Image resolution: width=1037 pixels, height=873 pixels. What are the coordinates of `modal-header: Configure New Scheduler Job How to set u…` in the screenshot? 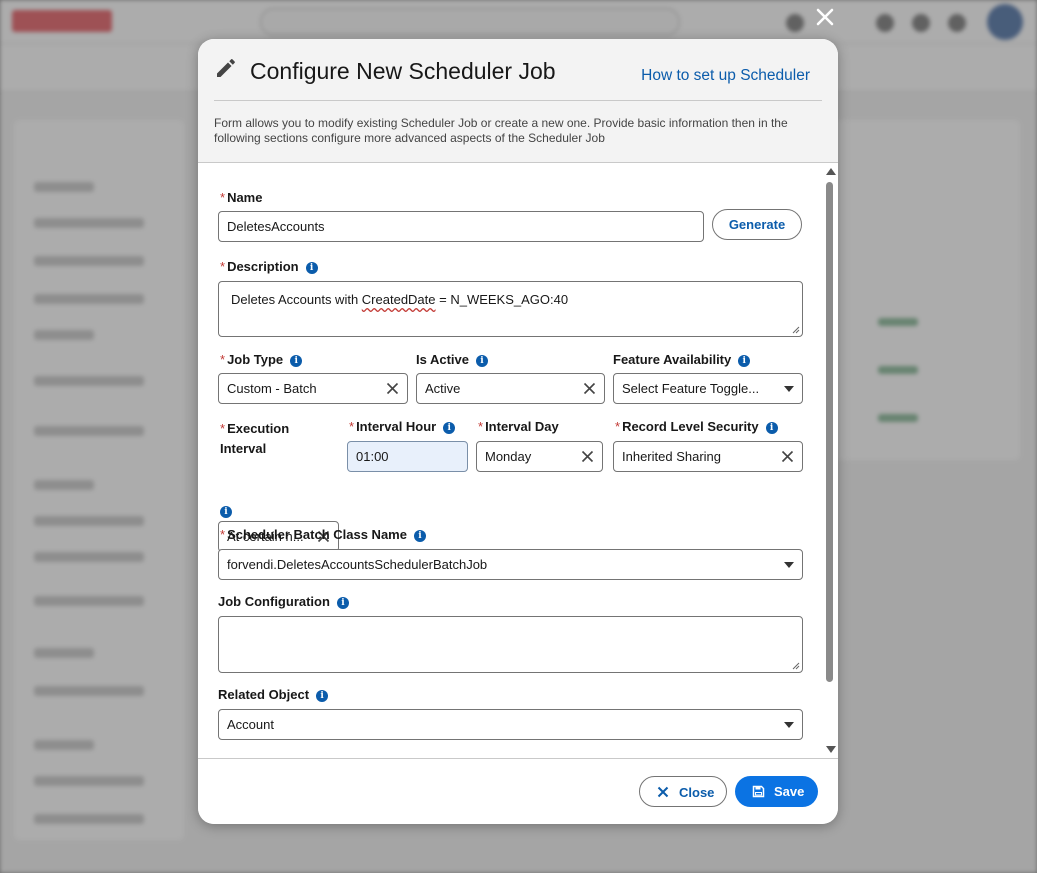 It's located at (518, 101).